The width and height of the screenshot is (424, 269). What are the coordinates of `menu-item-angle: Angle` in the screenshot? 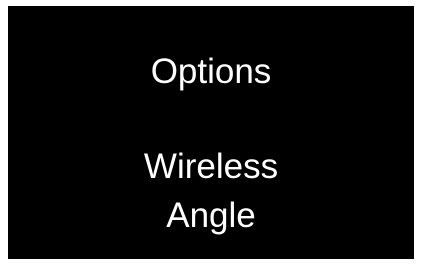 It's located at (211, 216).